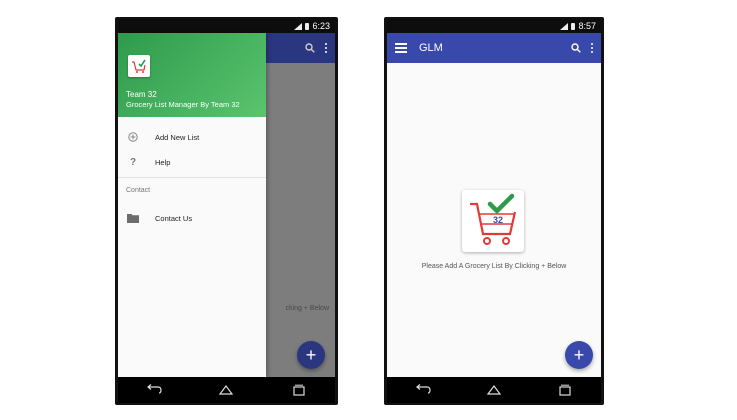 The width and height of the screenshot is (737, 420). What do you see at coordinates (321, 26) in the screenshot?
I see `status-time: 6:23` at bounding box center [321, 26].